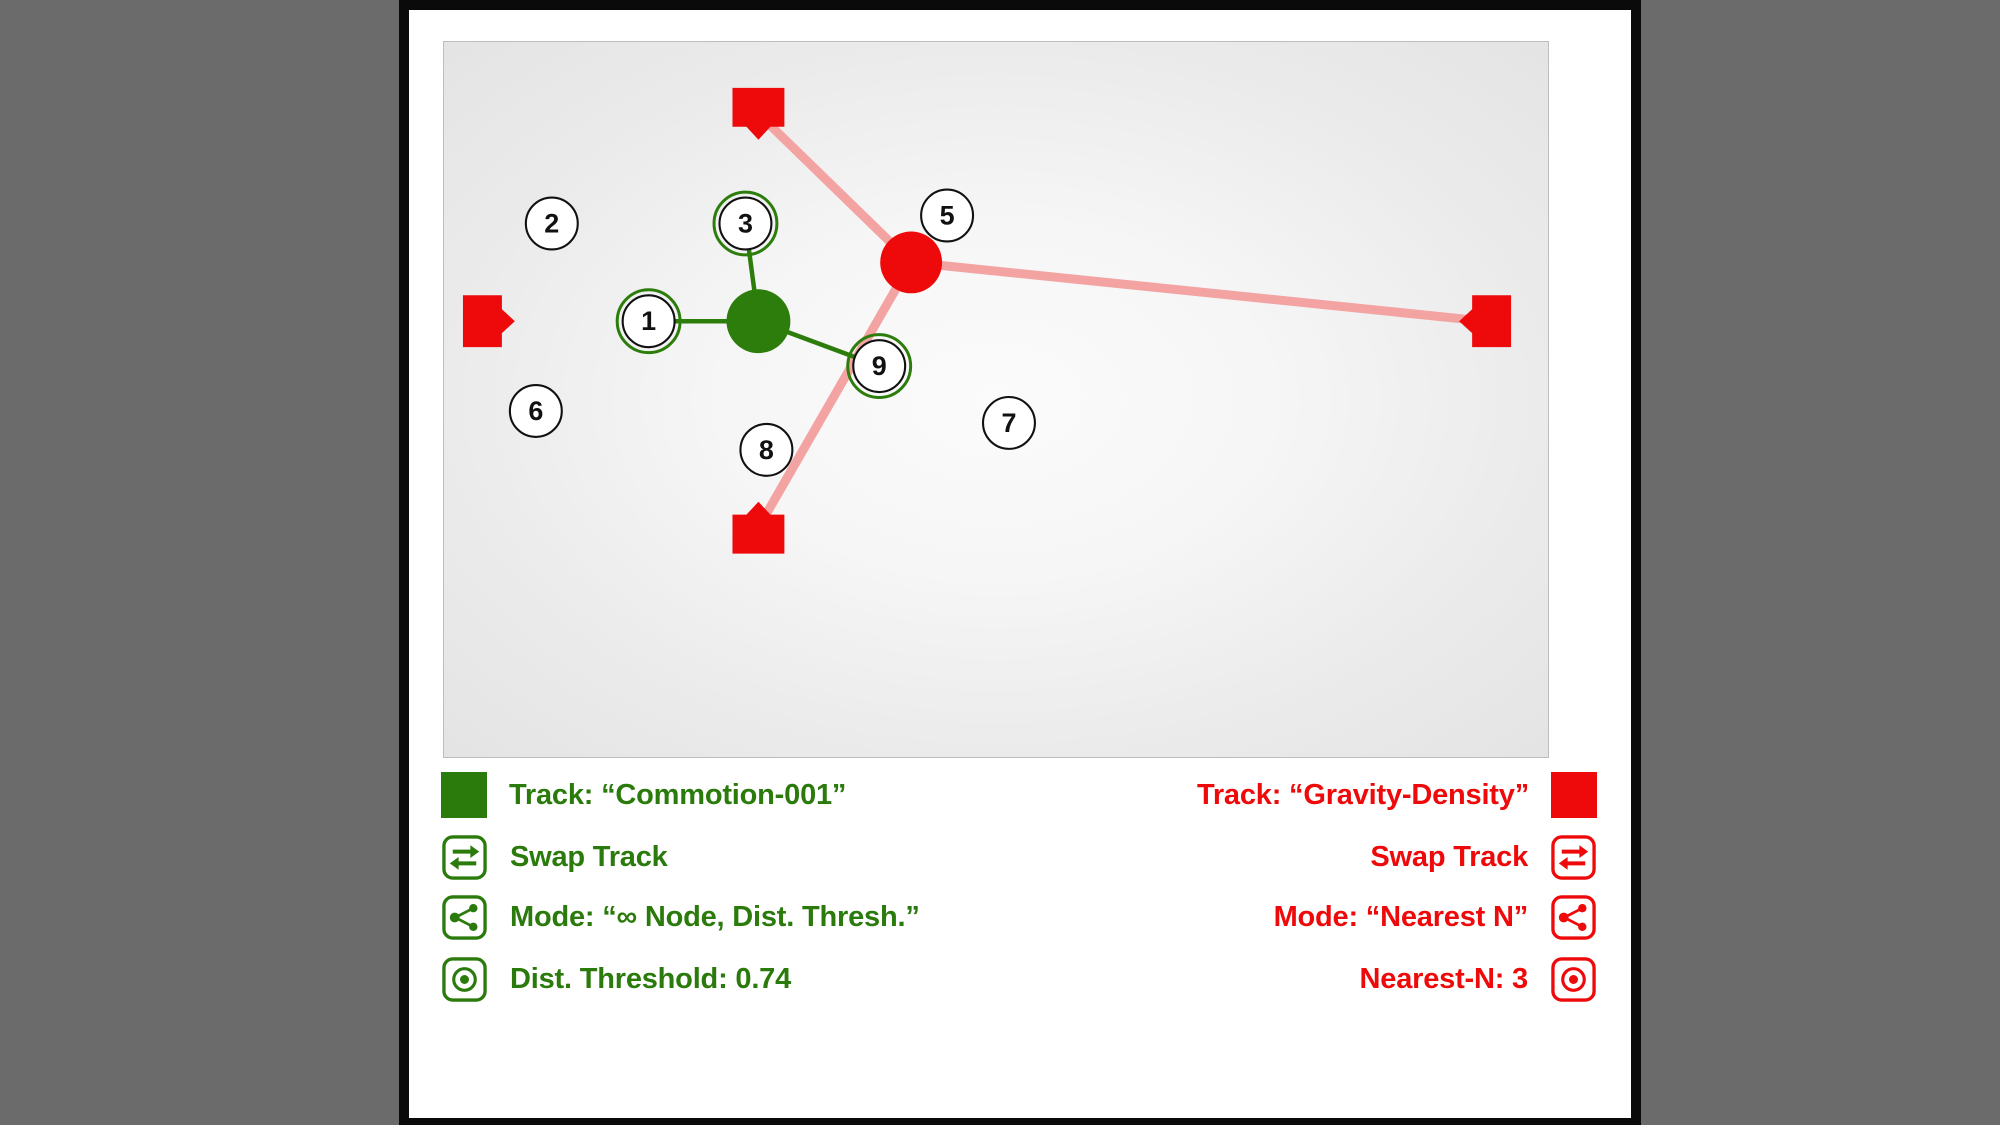  I want to click on legend-right-swap: Swap Track, so click(1483, 857).